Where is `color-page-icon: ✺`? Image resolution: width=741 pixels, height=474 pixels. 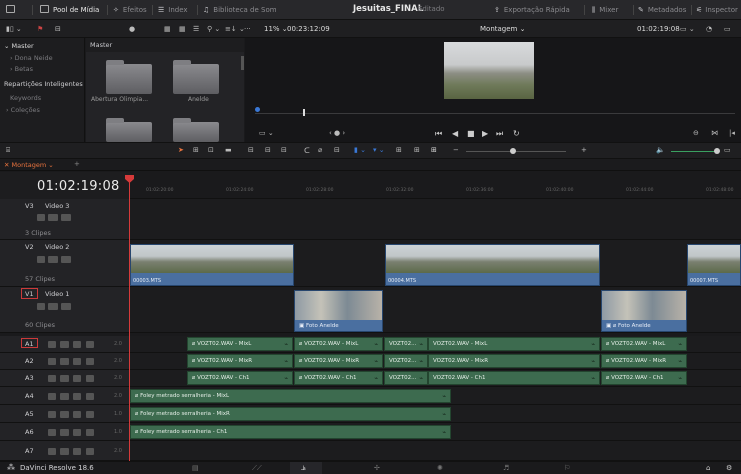
color-page-icon: ✺ is located at coordinates (440, 468).